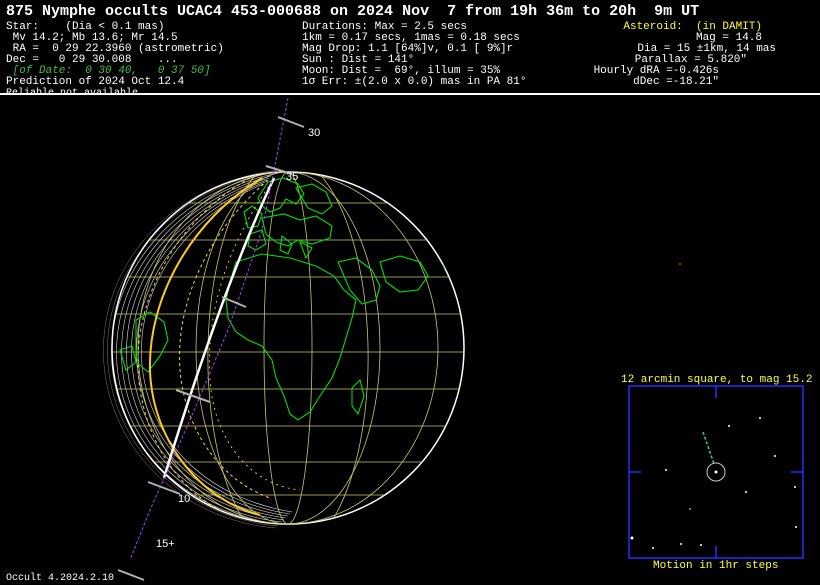 The height and width of the screenshot is (585, 820). I want to click on star-chart-inset, so click(716, 472).